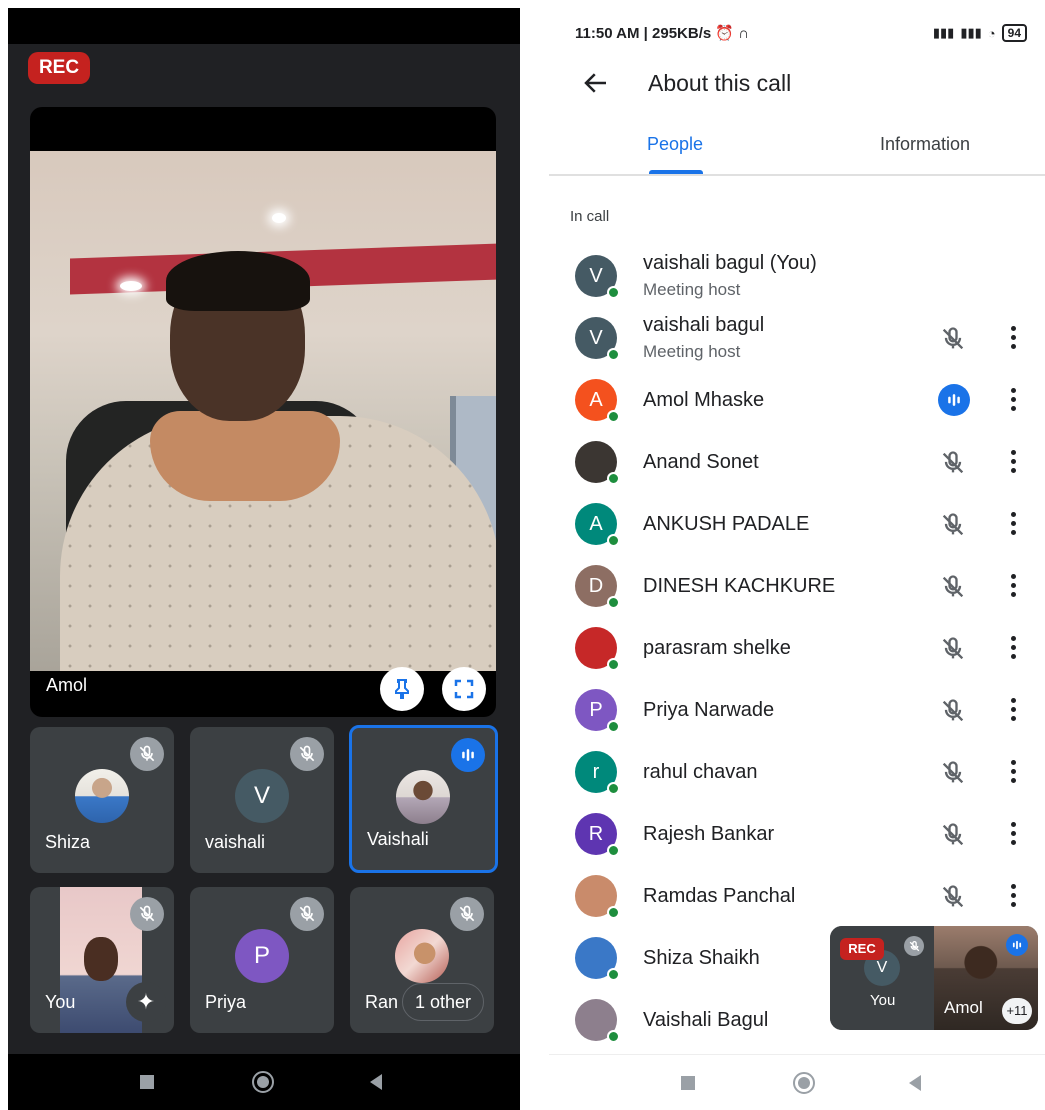 This screenshot has height=1110, width=1045. Describe the element at coordinates (720, 83) in the screenshot. I see `page-title: About this call` at that location.